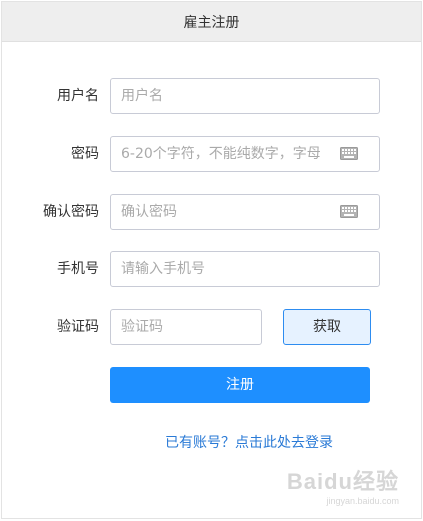  I want to click on get-code-button: 获取, so click(327, 327).